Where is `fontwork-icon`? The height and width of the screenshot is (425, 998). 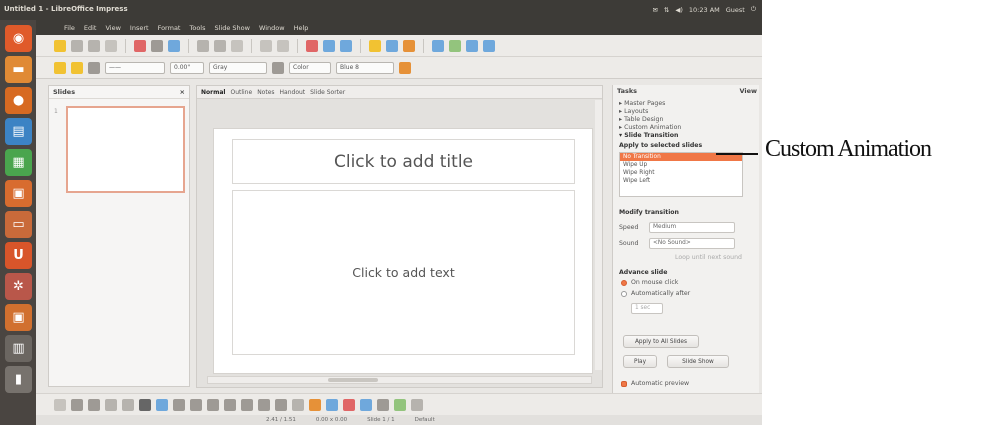 fontwork-icon is located at coordinates (332, 404).